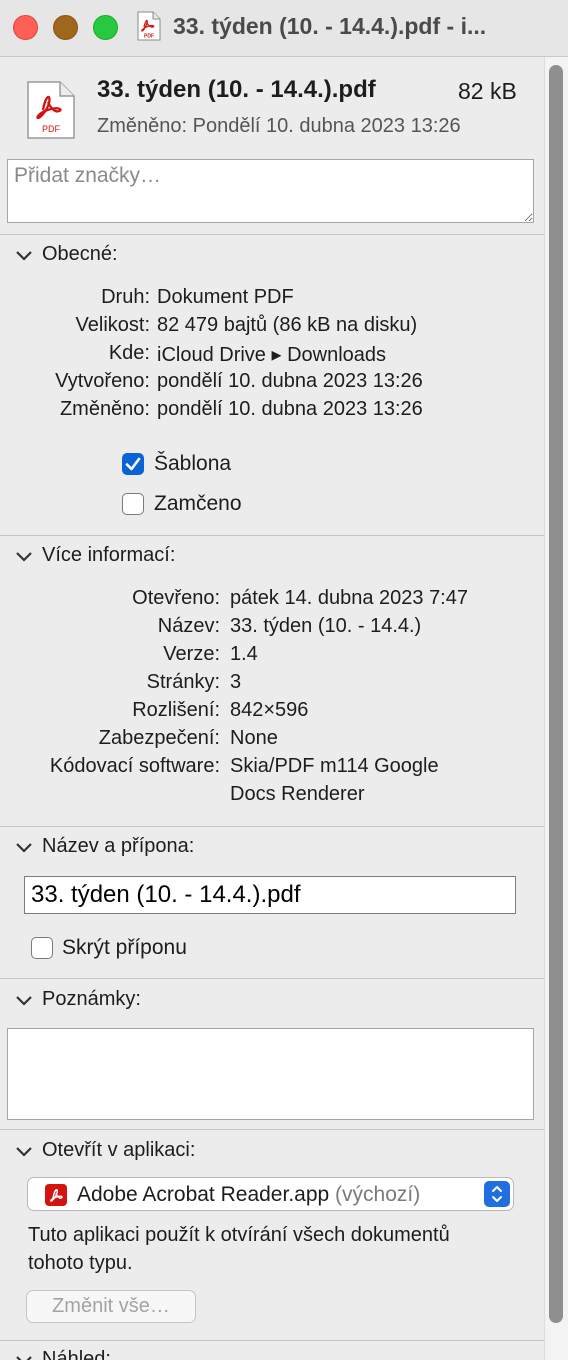 This screenshot has width=568, height=1360. Describe the element at coordinates (378, 1194) in the screenshot. I see `app-default-marker: (výchozí)` at that location.